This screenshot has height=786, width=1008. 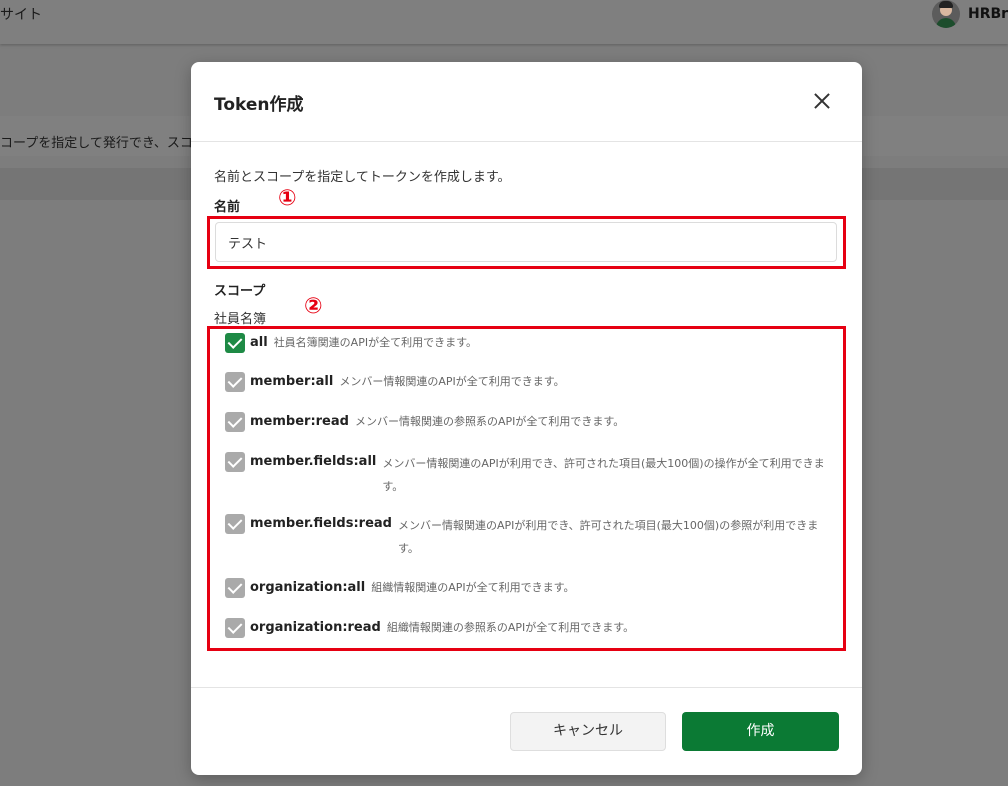 What do you see at coordinates (588, 731) in the screenshot?
I see `cancel-button: キャンセル` at bounding box center [588, 731].